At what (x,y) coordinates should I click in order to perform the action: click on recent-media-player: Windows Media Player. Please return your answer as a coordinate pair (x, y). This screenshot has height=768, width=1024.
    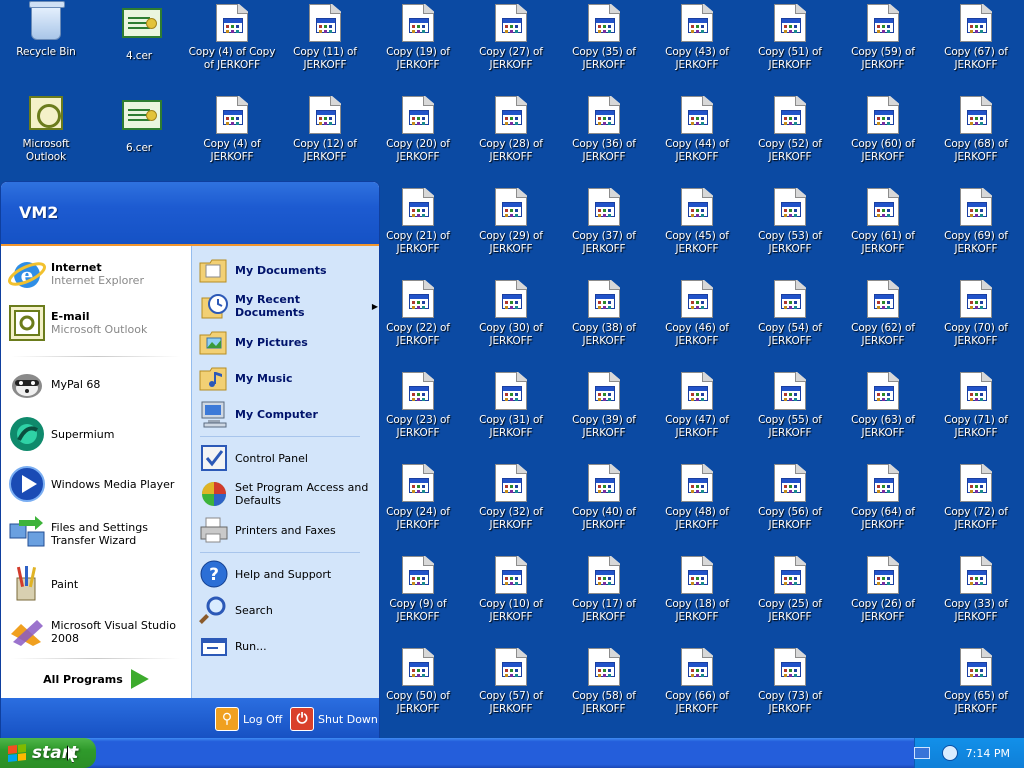
    Looking at the image, I should click on (98, 484).